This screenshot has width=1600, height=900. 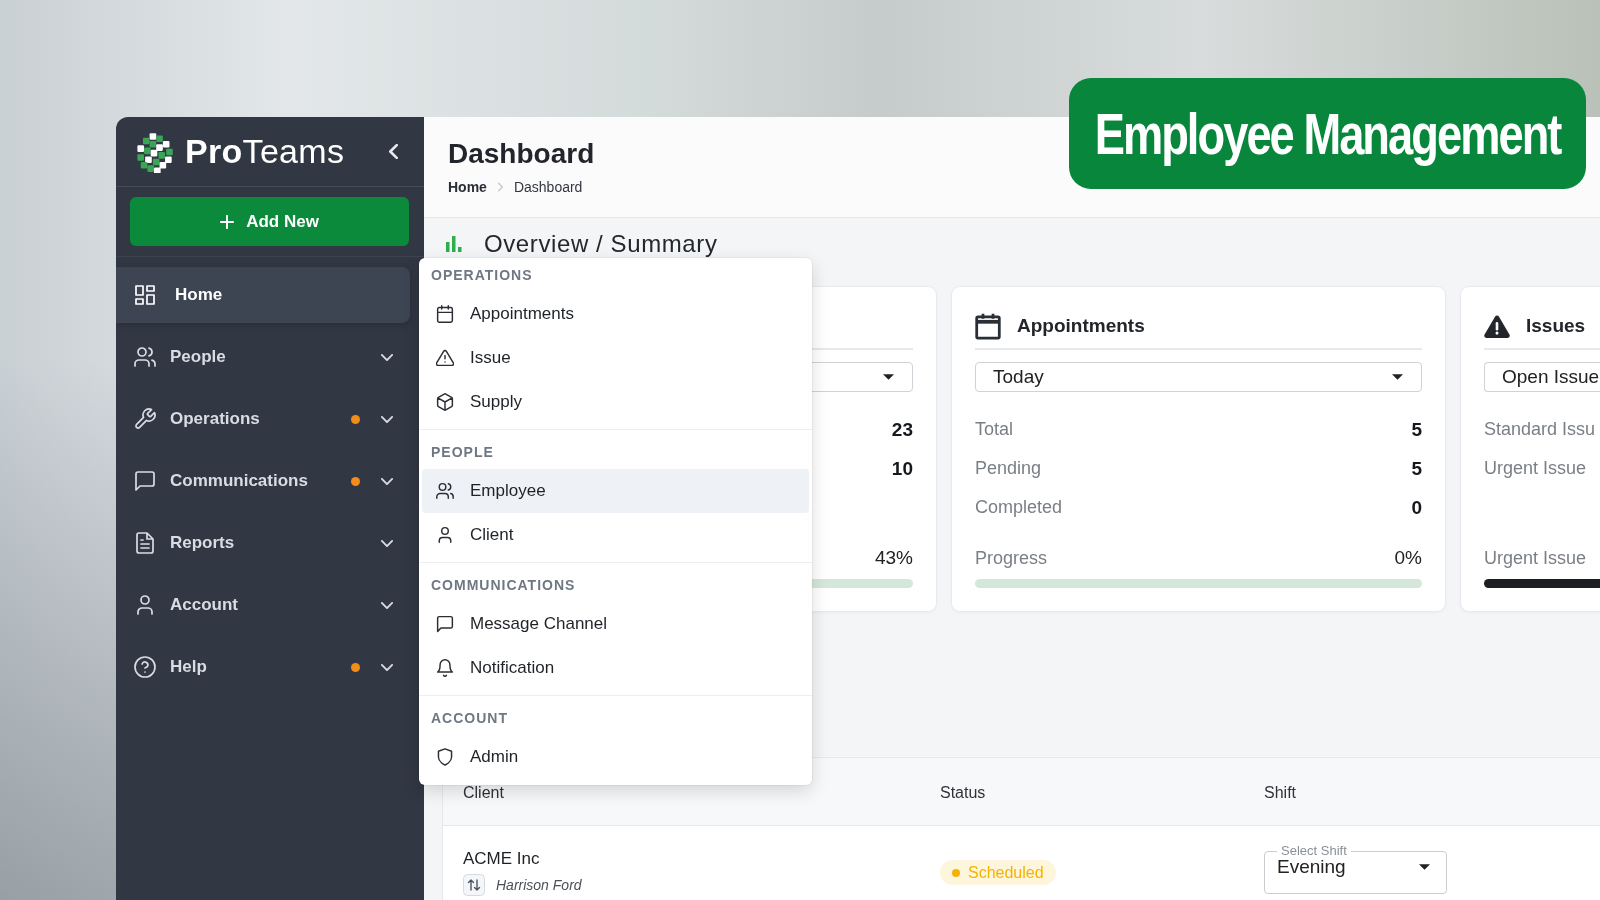 What do you see at coordinates (393, 151) in the screenshot?
I see `chevron-left-icon` at bounding box center [393, 151].